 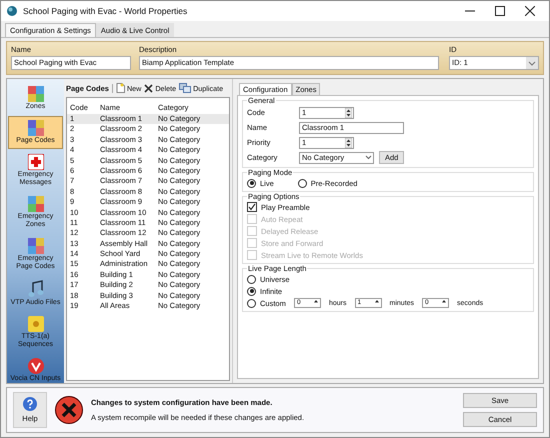 What do you see at coordinates (252, 207) in the screenshot?
I see `checkbox` at bounding box center [252, 207].